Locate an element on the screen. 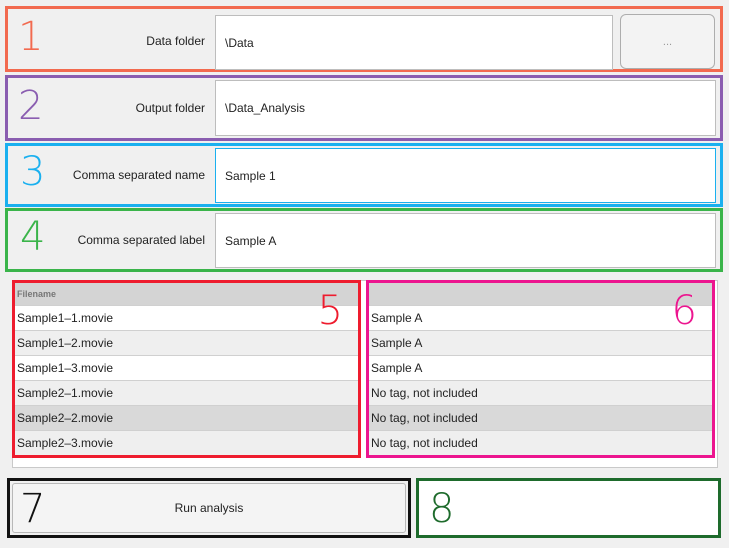 The image size is (729, 548). comma-separated-label-input: Sample A is located at coordinates (465, 240).